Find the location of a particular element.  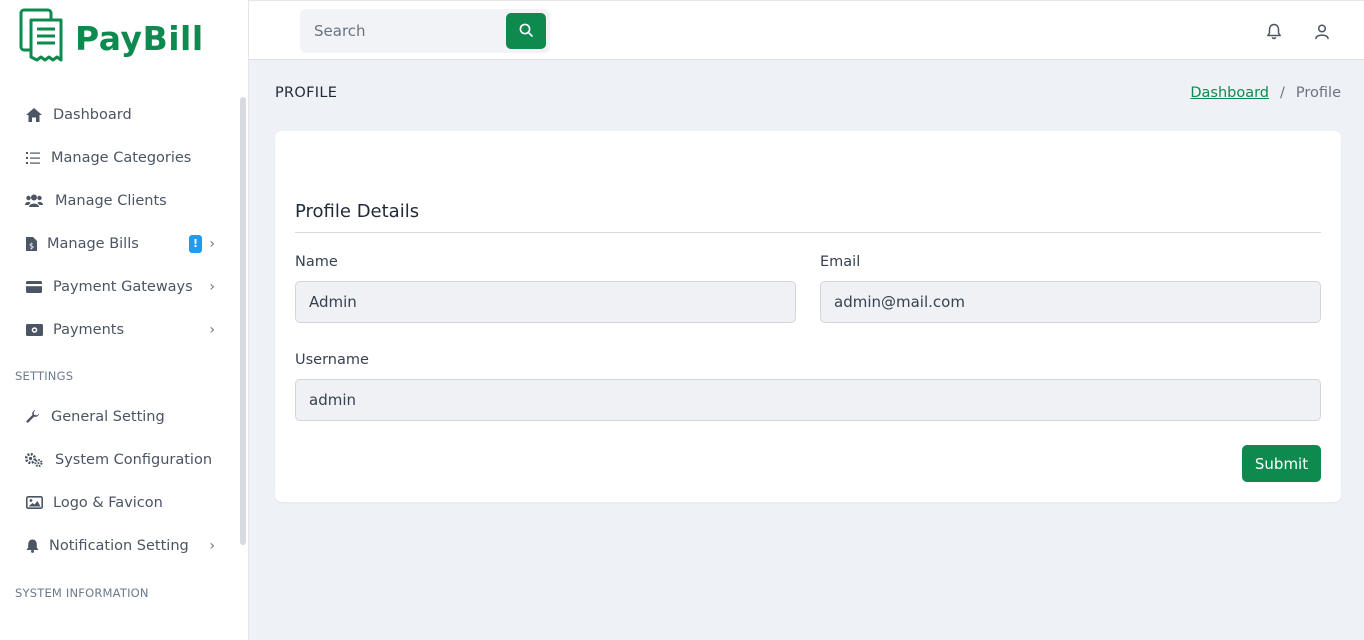

sidebar-item-payment-gateways: Payment Gateways › is located at coordinates (119, 286).